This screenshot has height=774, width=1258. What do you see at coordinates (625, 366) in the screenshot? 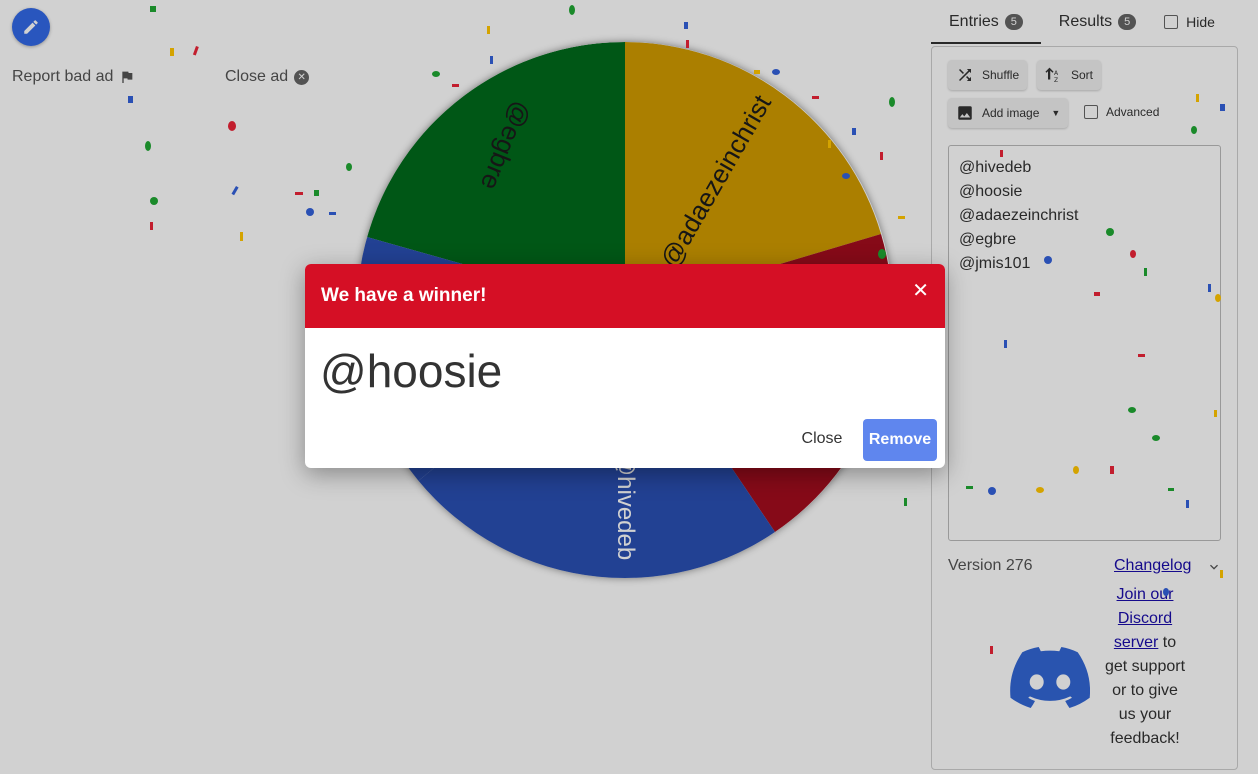
I see `winner-dialog: We have a winner! ✕ @hoosie Close Remove` at bounding box center [625, 366].